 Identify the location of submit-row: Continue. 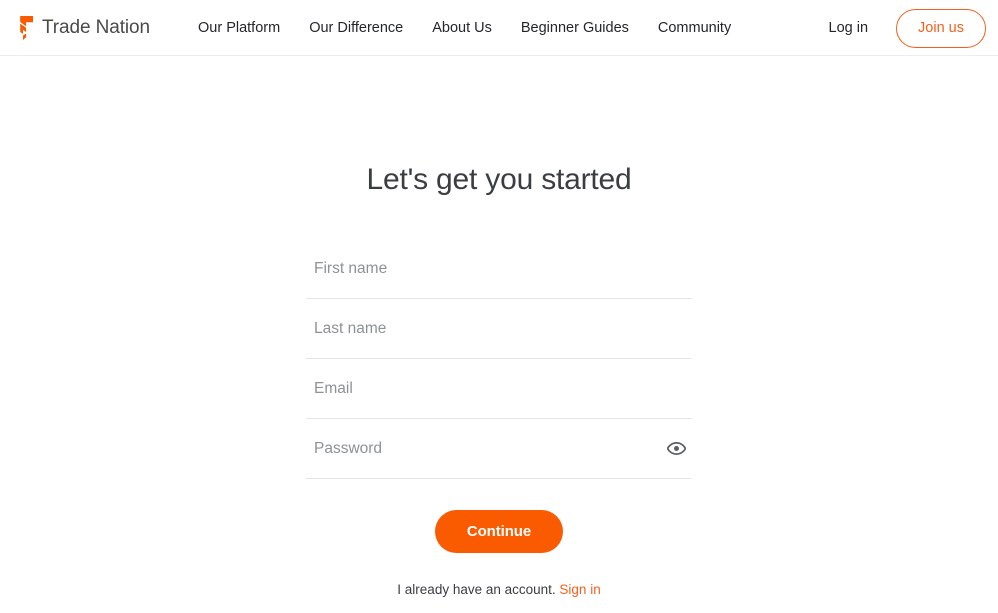
(499, 531).